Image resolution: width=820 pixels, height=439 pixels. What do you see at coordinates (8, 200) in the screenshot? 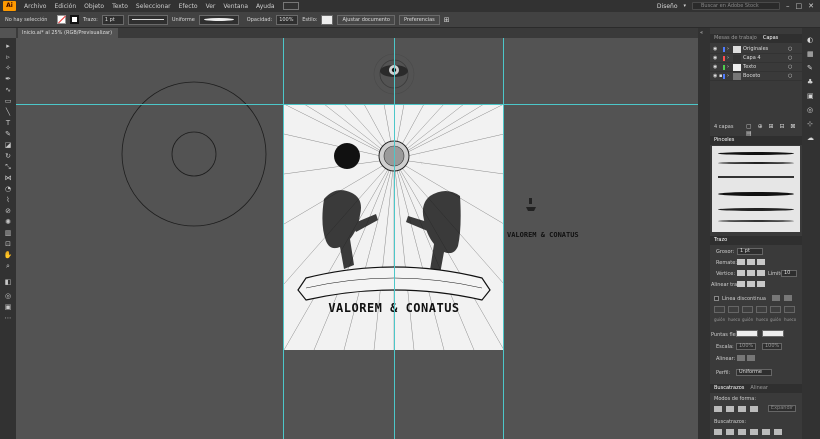
I see `eyedropper-tool-icon: ⌇` at bounding box center [8, 200].